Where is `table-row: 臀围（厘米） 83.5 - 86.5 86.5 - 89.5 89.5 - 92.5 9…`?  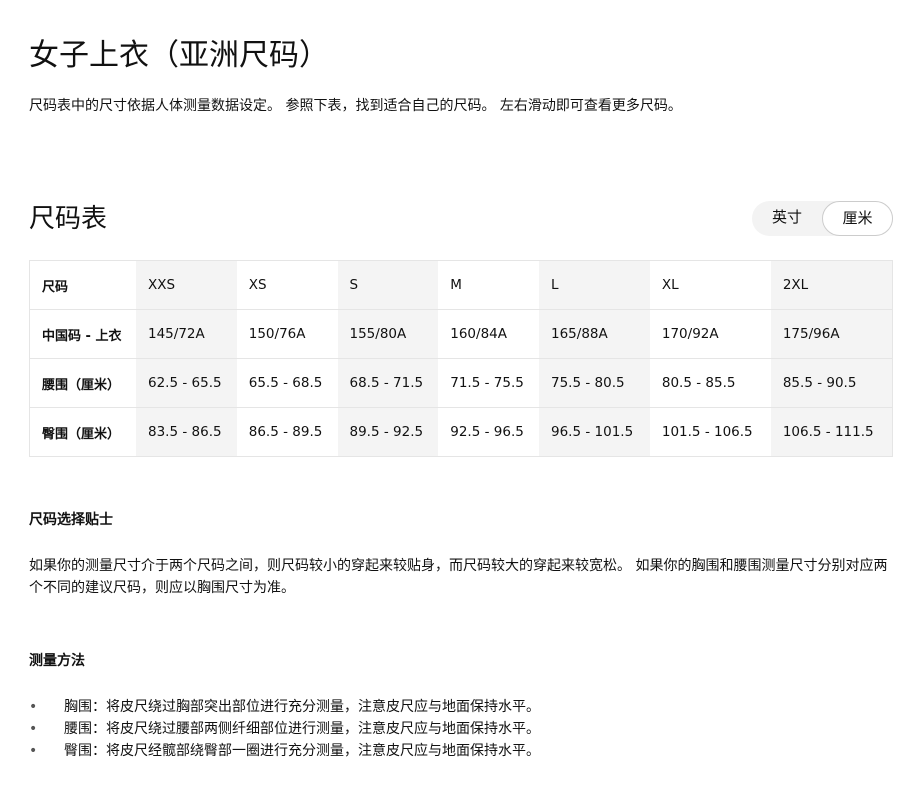
table-row: 臀围（厘米） 83.5 - 86.5 86.5 - 89.5 89.5 - 92.5 9… is located at coordinates (461, 432).